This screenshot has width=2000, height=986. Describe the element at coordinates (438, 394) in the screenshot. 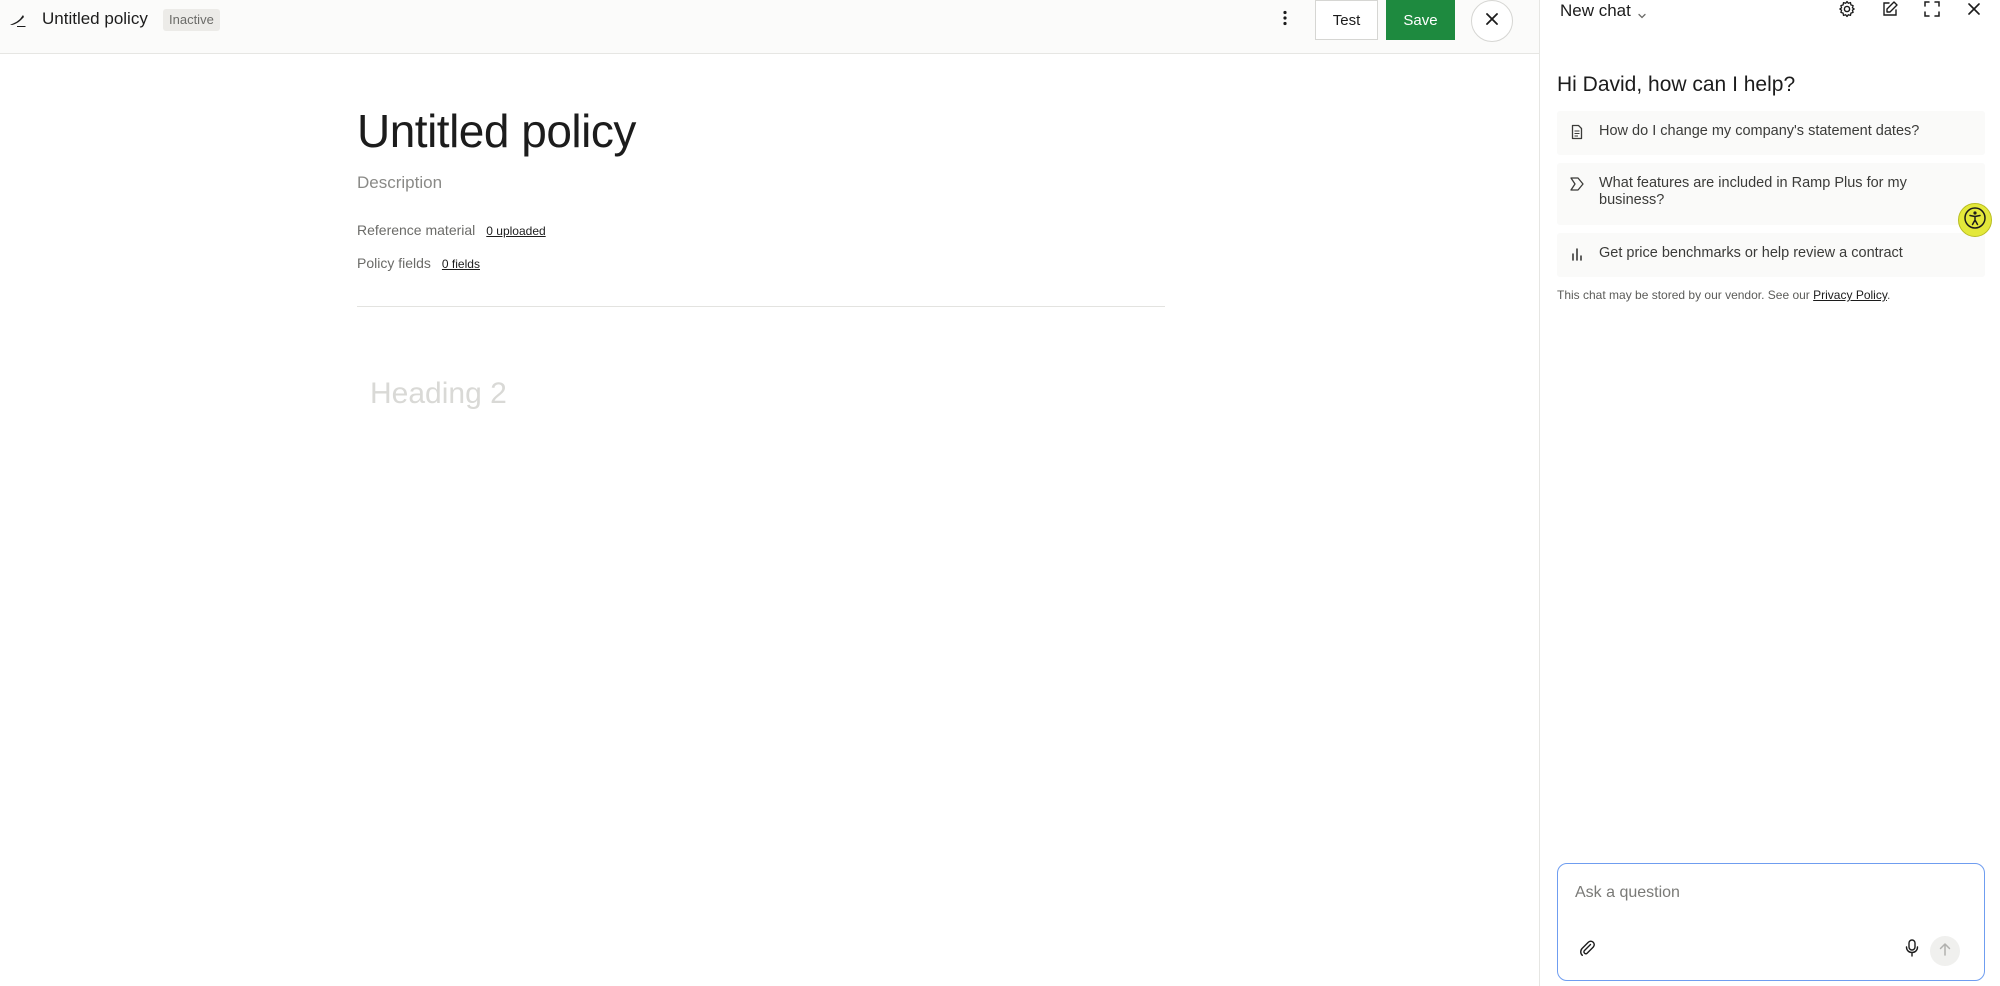

I see `heading-placeholder: Heading 2` at that location.